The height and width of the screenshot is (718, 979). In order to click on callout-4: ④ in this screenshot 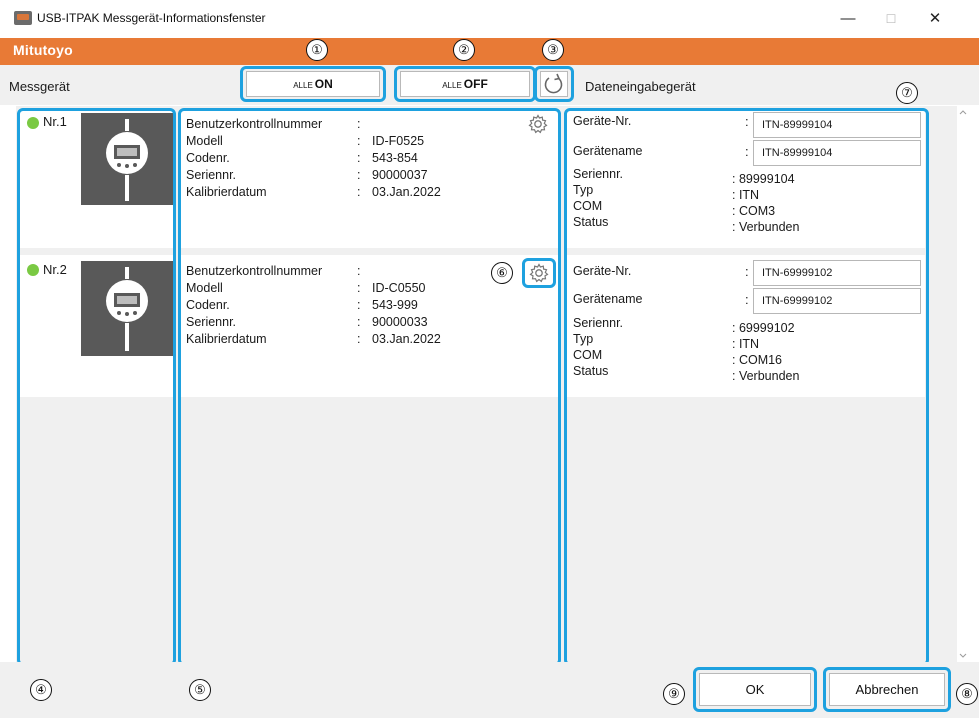, I will do `click(41, 690)`.